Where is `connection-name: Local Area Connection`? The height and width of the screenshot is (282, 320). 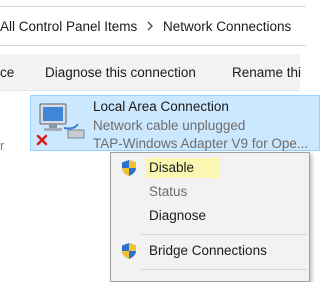
connection-name: Local Area Connection is located at coordinates (161, 106).